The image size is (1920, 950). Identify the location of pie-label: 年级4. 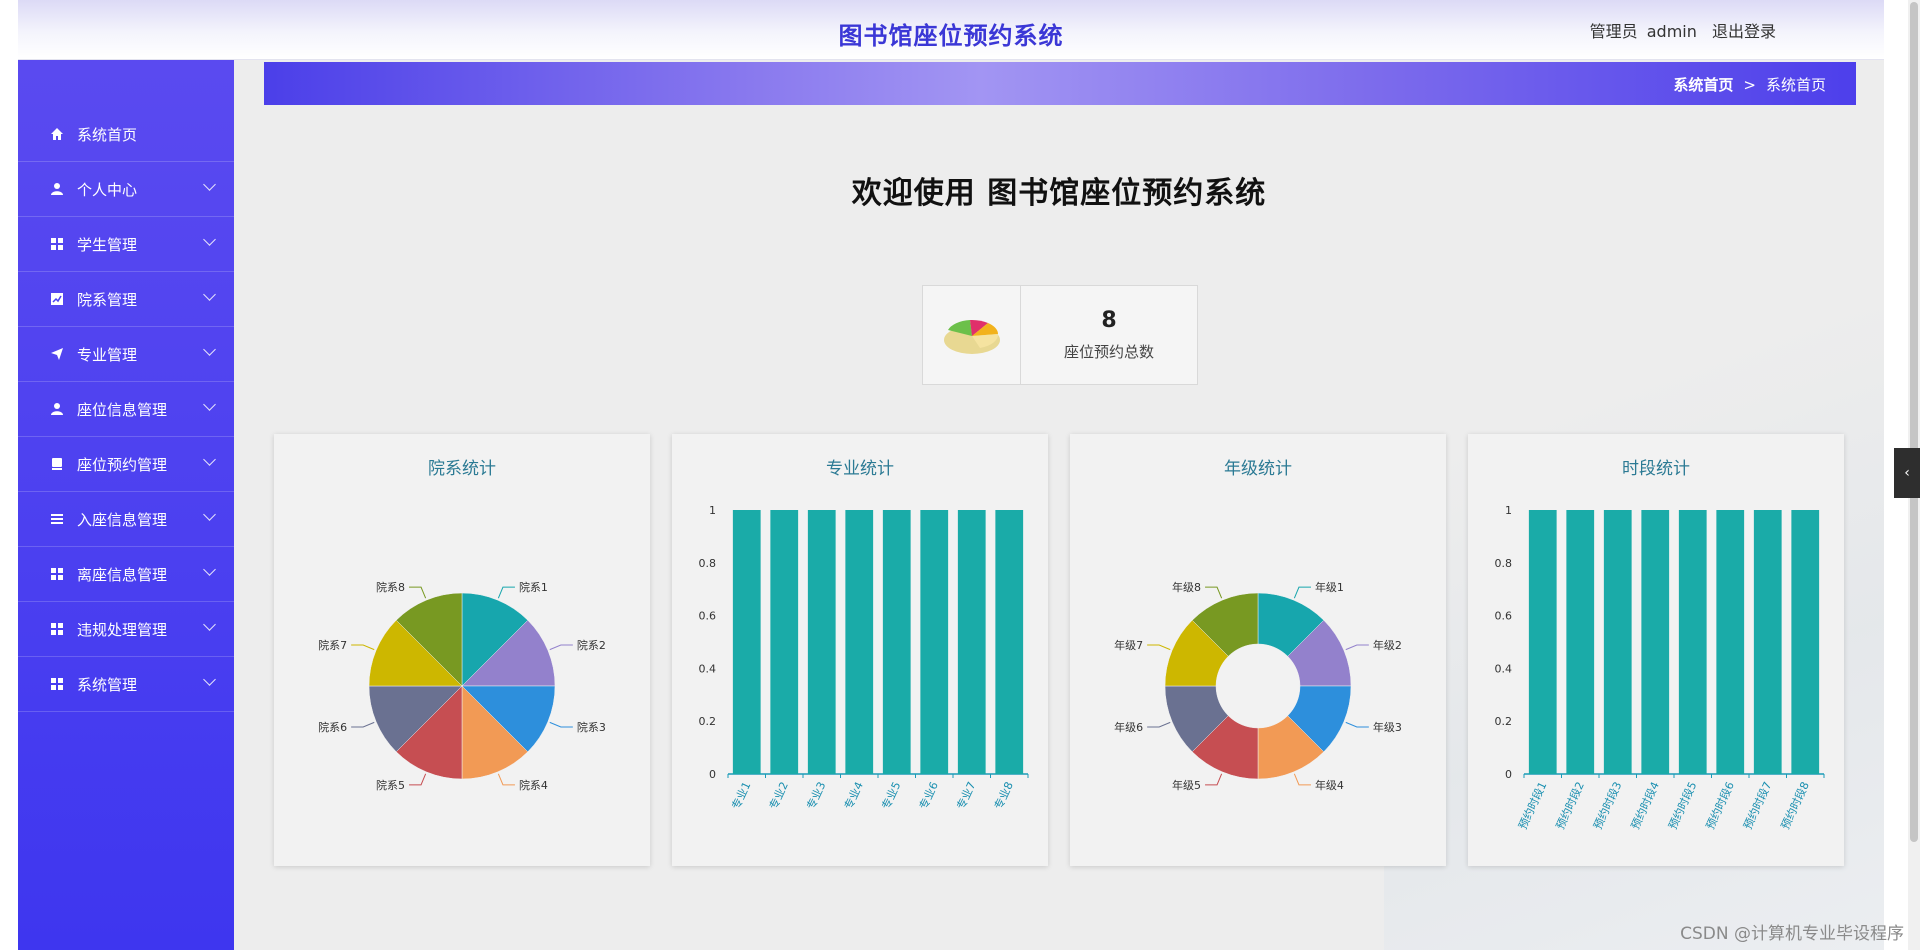
(1329, 785).